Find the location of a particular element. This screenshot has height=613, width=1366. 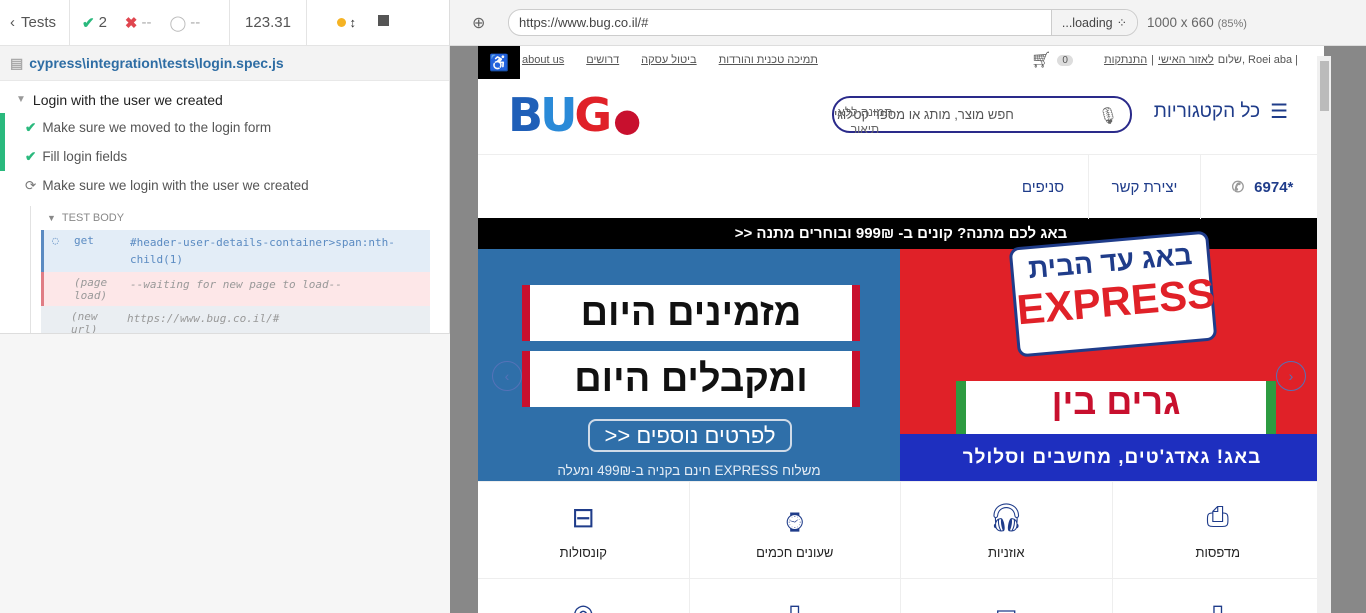

command-message: --waiting for new page to load-- is located at coordinates (236, 284).